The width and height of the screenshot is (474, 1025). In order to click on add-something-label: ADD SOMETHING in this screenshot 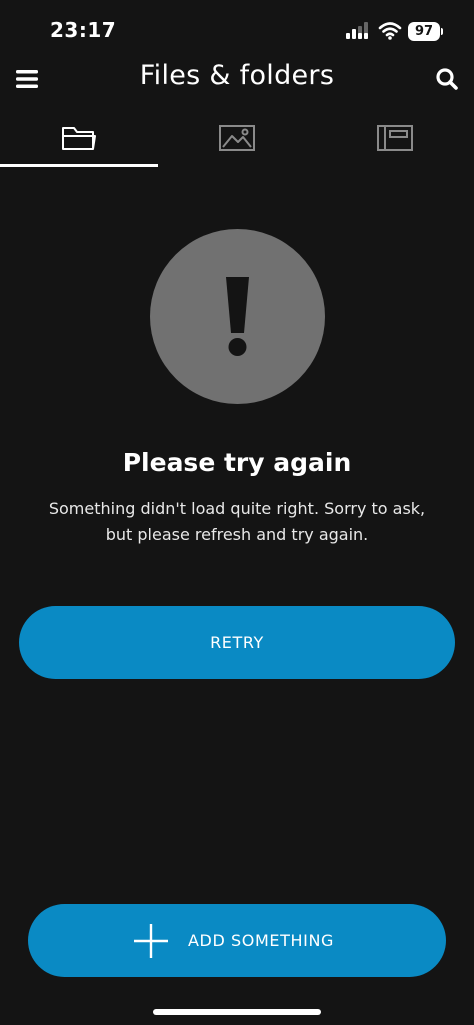, I will do `click(261, 940)`.